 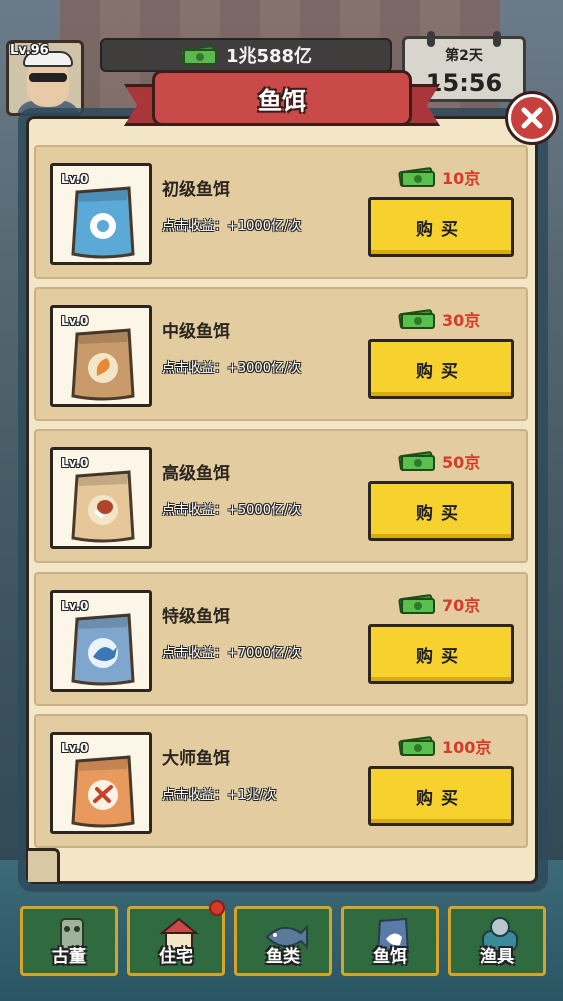 I want to click on tab-antique: 古董, so click(x=69, y=941).